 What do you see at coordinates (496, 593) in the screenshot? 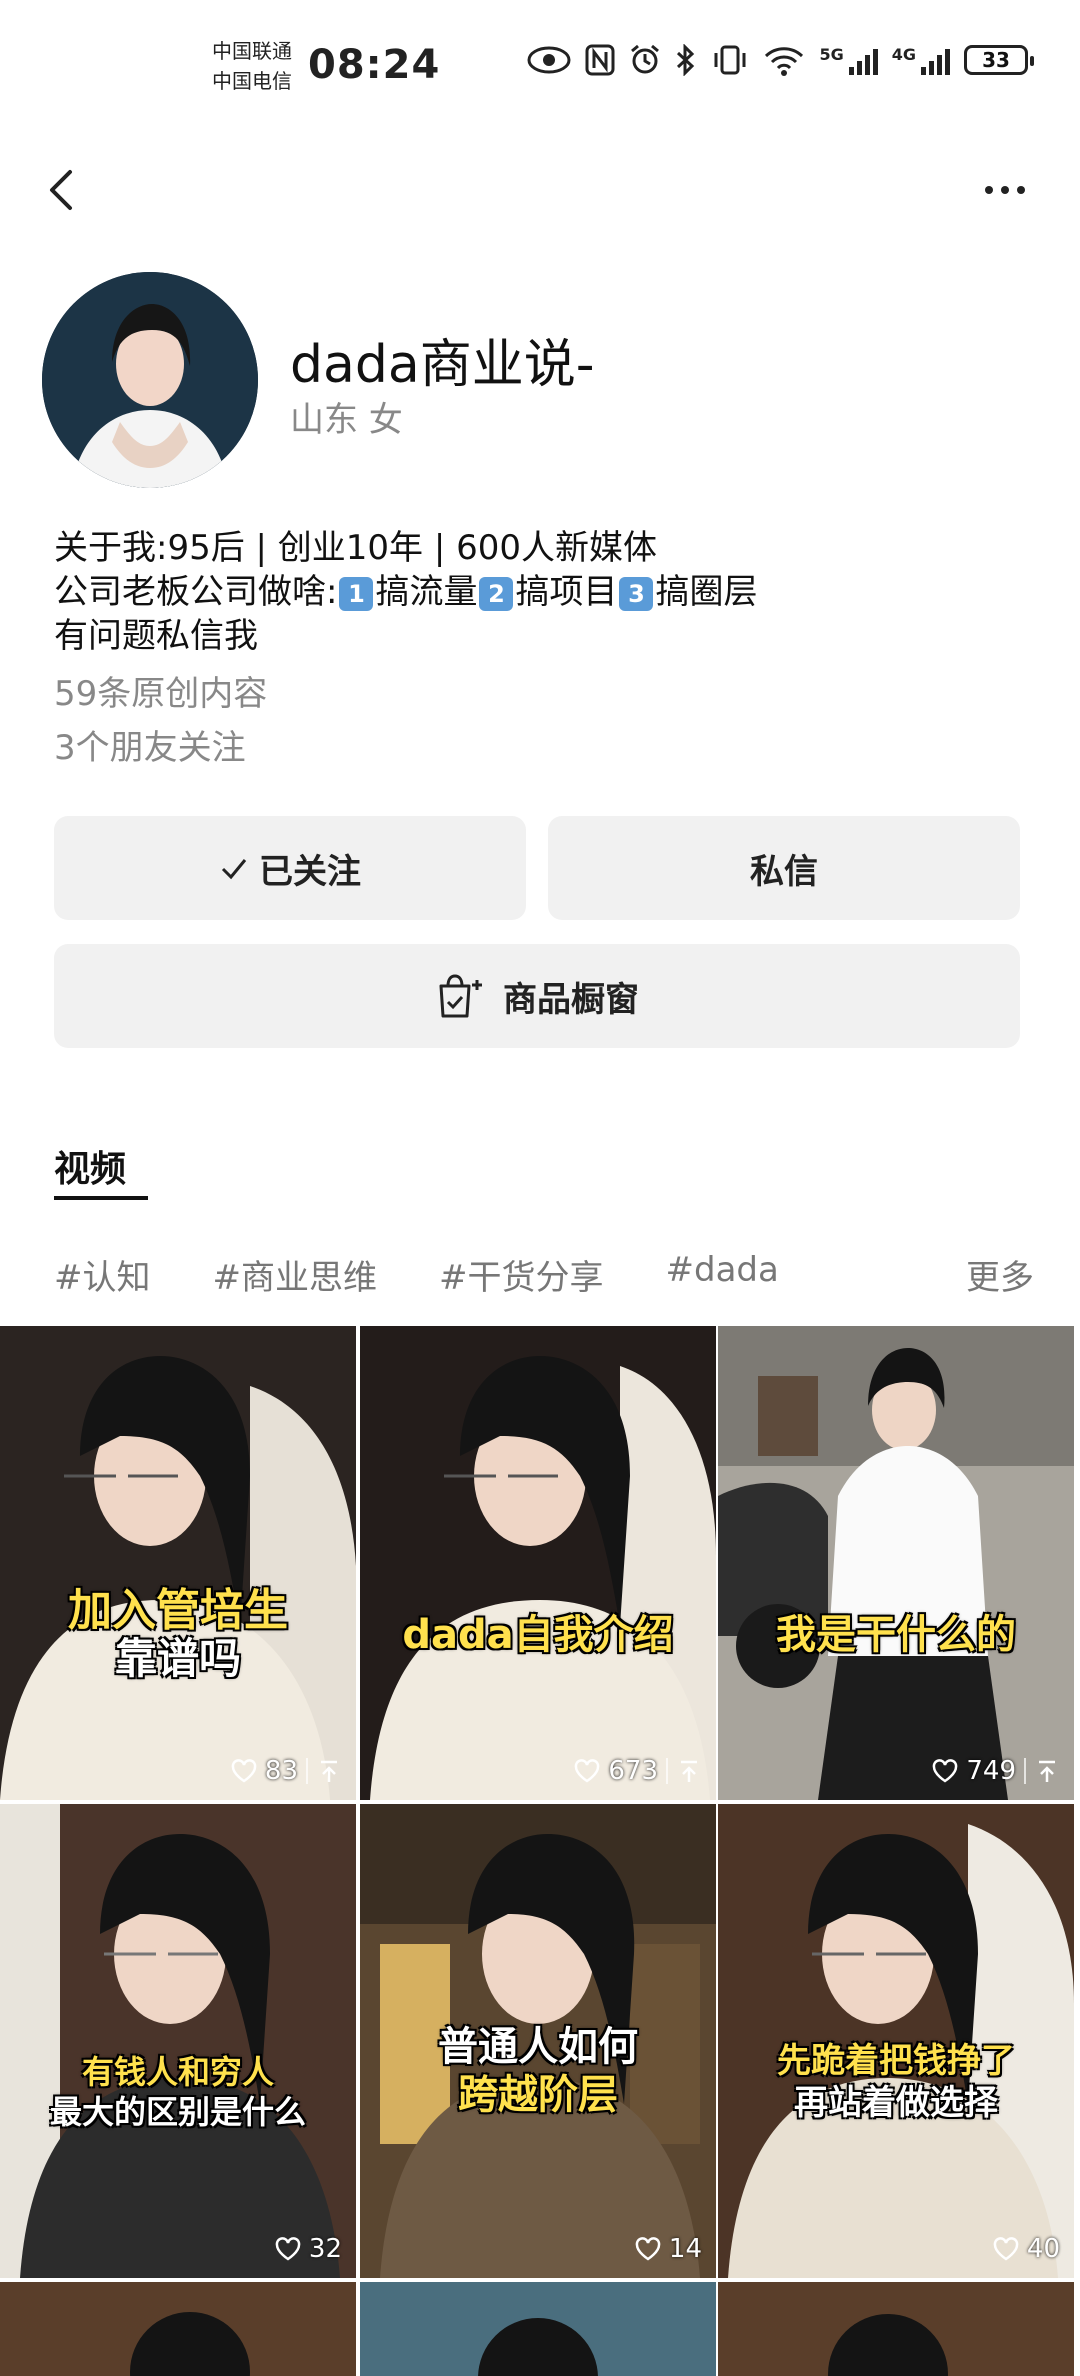
I see `number-badge-2: 2` at bounding box center [496, 593].